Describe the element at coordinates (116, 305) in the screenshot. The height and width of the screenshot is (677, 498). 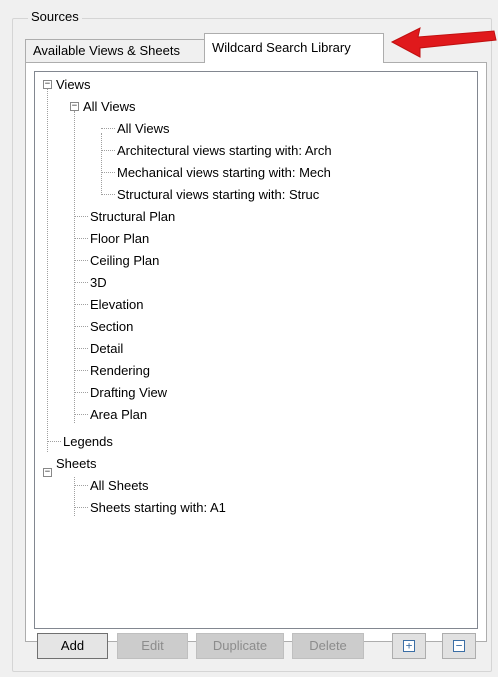
I see `tree-node-elevation: Elevation` at that location.